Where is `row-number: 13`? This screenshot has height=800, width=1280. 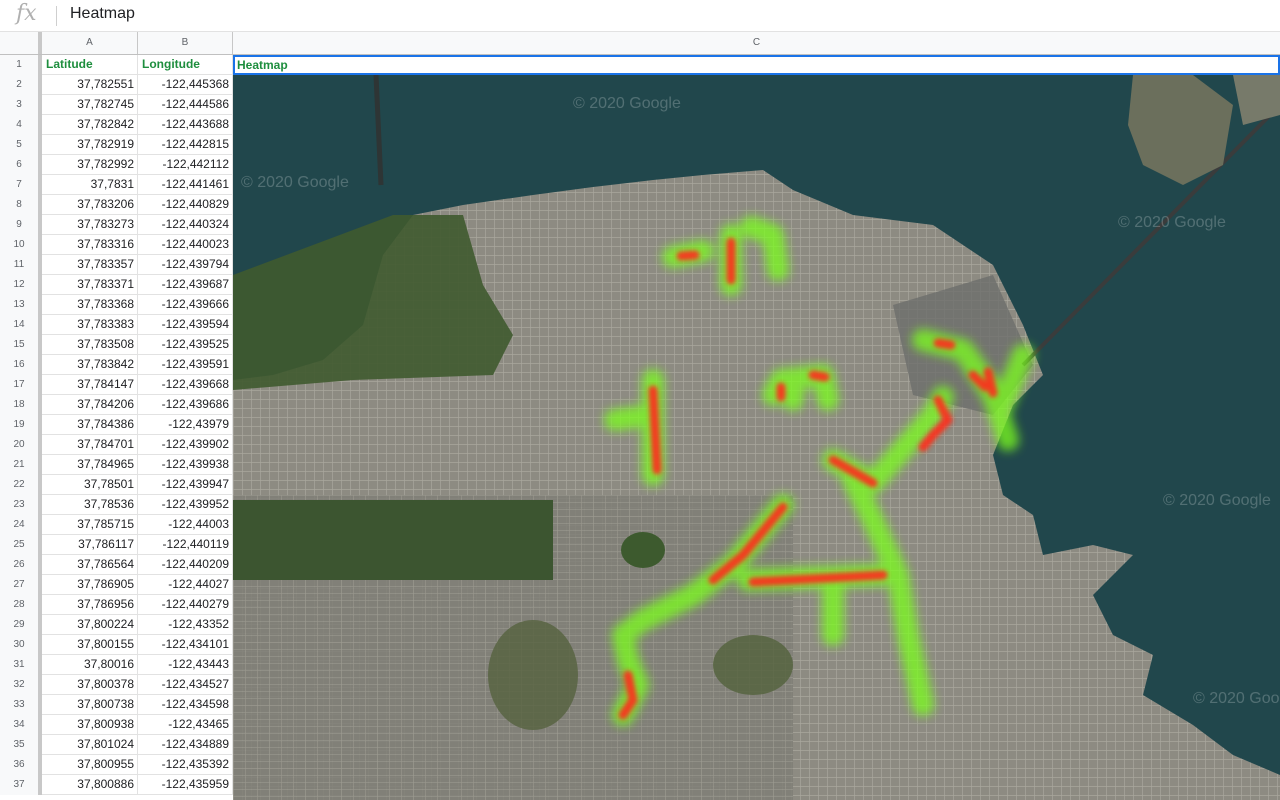 row-number: 13 is located at coordinates (21, 305).